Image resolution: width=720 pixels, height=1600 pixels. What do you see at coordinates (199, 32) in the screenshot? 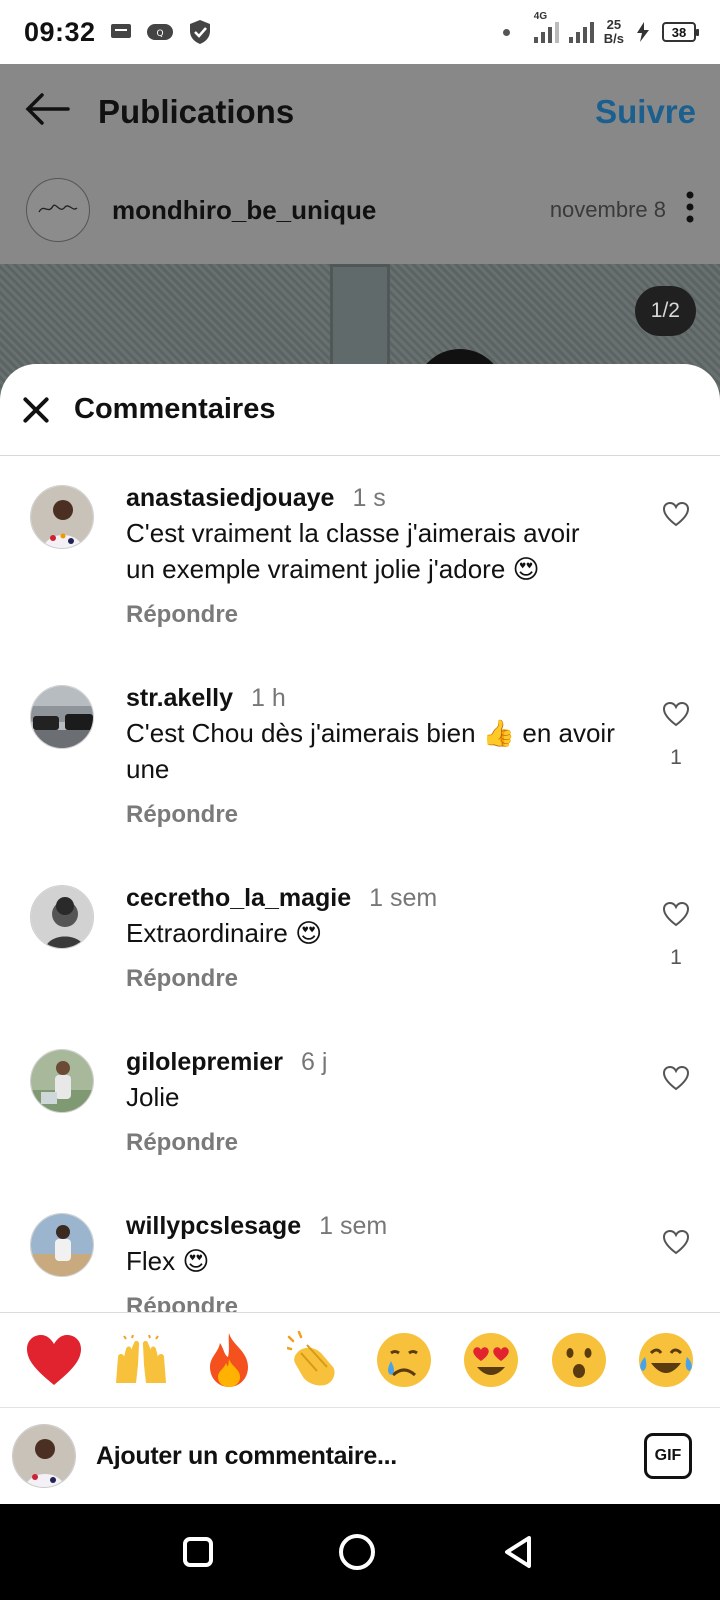
I see `shield-icon` at bounding box center [199, 32].